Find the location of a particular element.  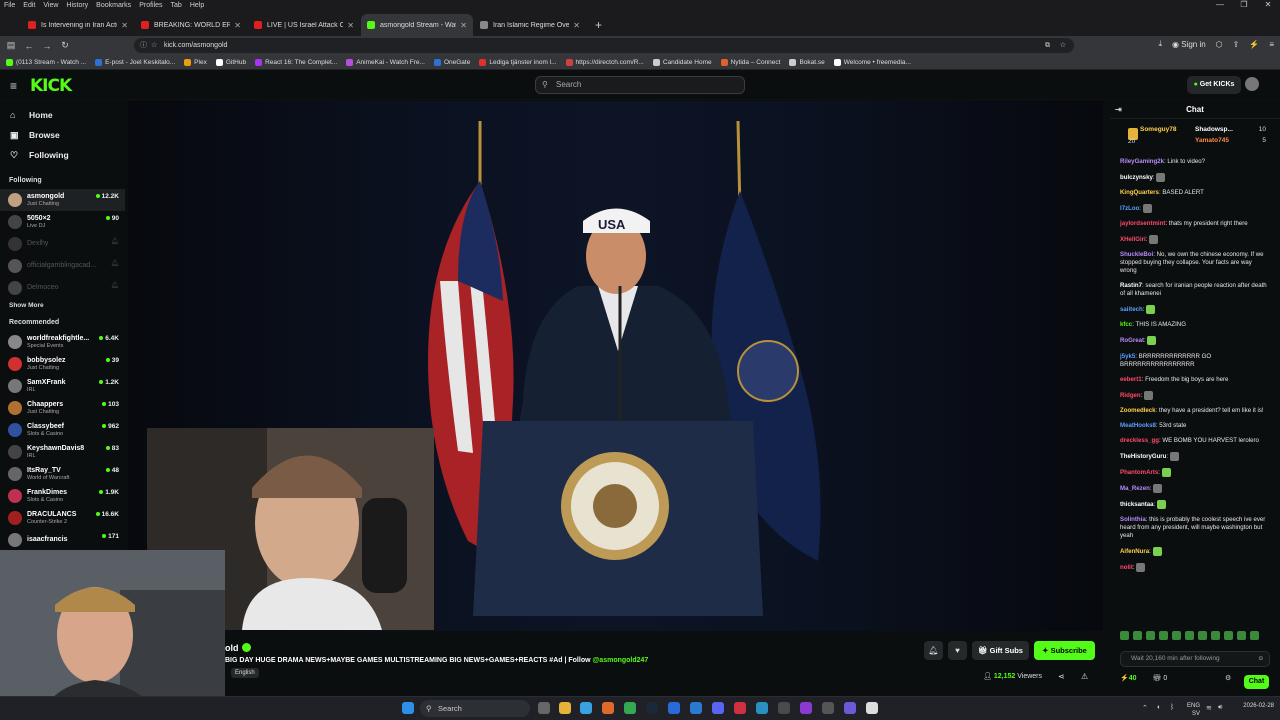

steam-icon is located at coordinates (652, 708).